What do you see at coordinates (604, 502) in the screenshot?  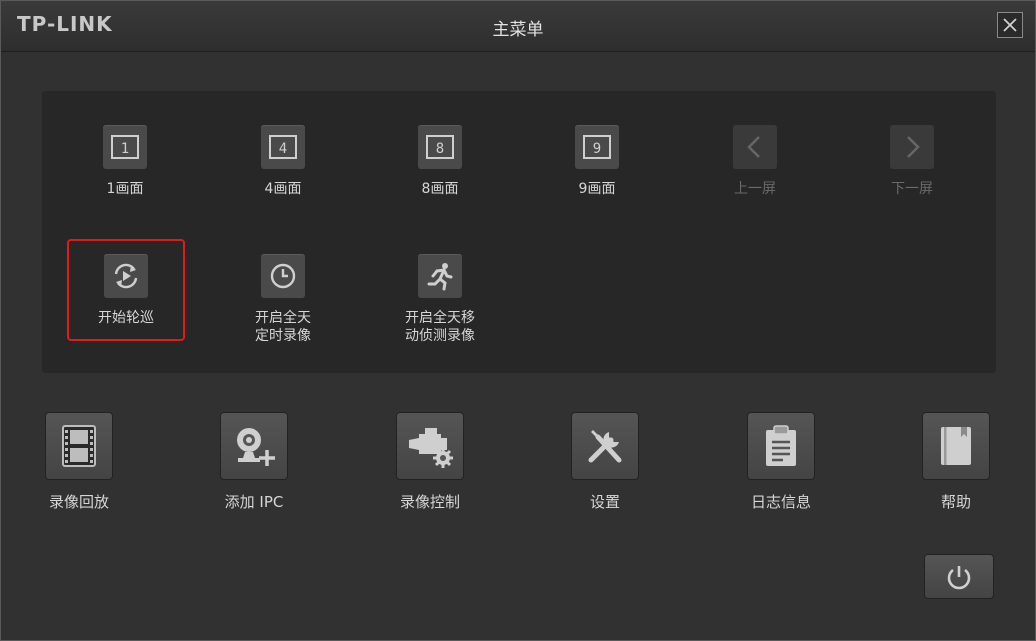 I see `settings-label: 设置` at bounding box center [604, 502].